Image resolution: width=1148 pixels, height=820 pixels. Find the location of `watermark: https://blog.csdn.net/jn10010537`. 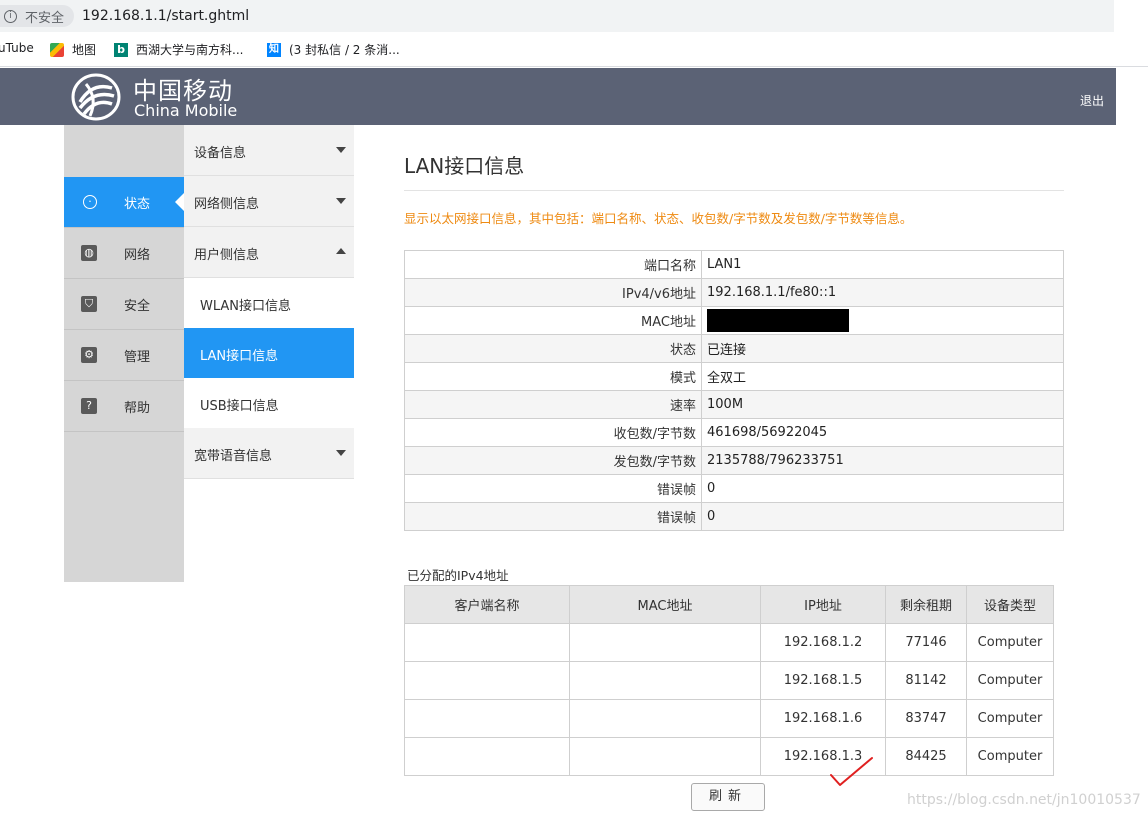

watermark: https://blog.csdn.net/jn10010537 is located at coordinates (1024, 800).